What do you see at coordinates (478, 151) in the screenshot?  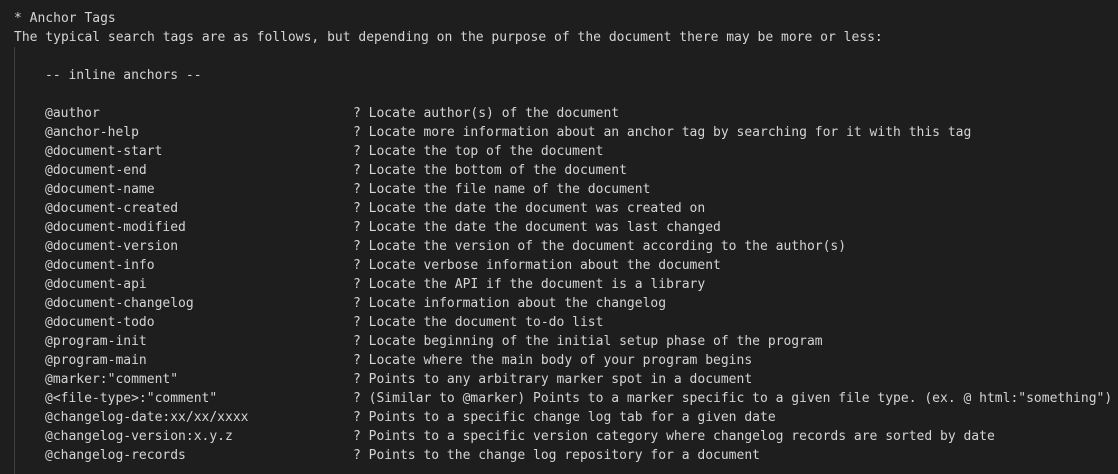 I see `tag-description: ? Locate the top of the document` at bounding box center [478, 151].